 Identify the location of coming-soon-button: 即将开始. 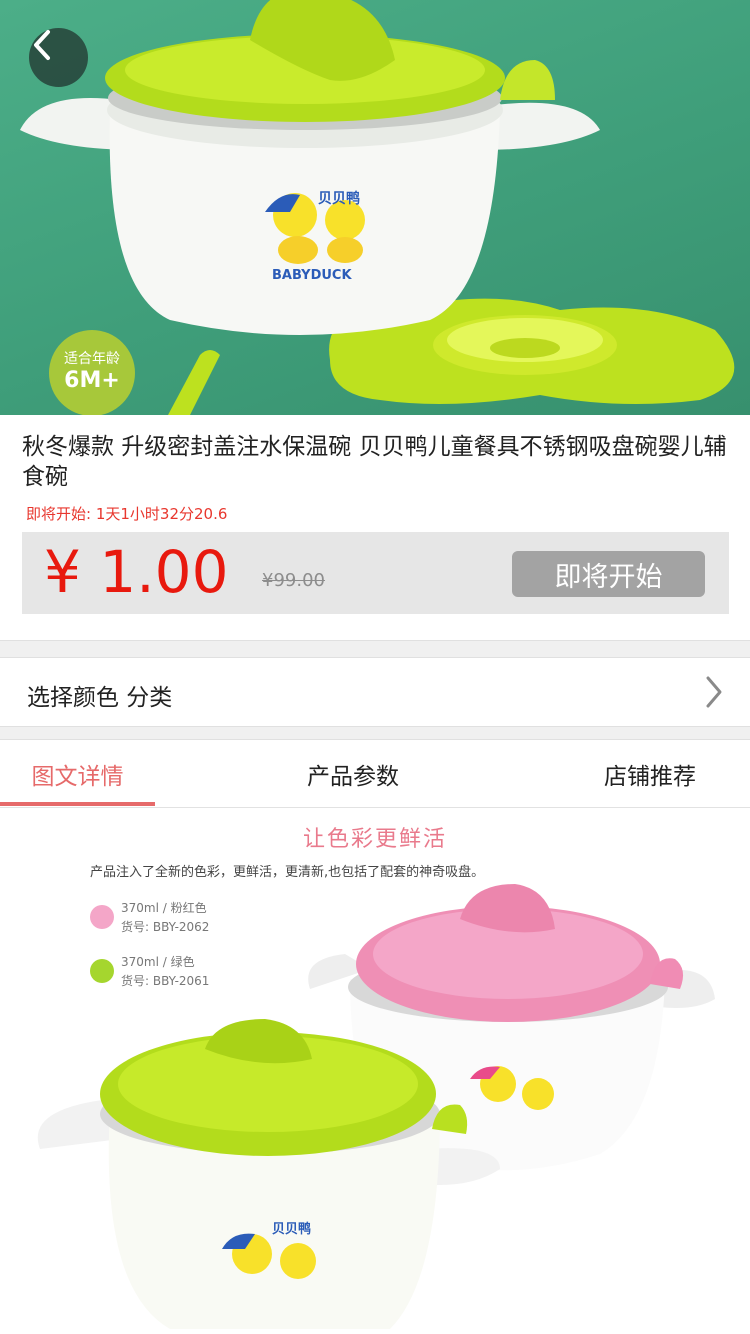
(608, 574).